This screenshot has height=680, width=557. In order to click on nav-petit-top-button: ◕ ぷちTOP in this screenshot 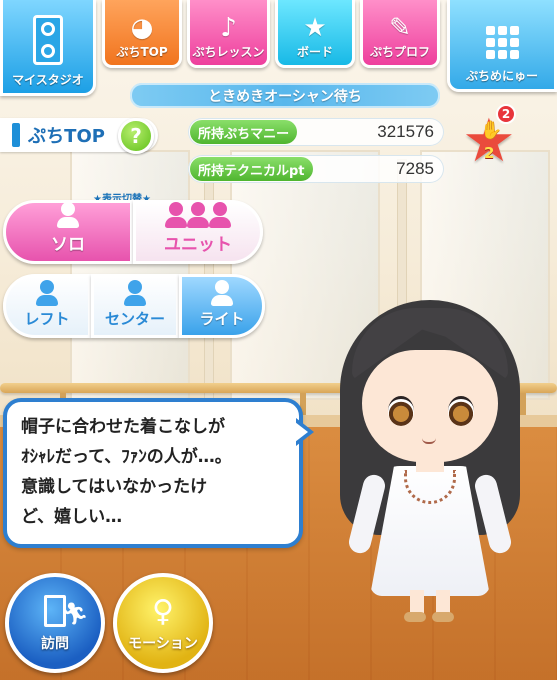, I will do `click(142, 34)`.